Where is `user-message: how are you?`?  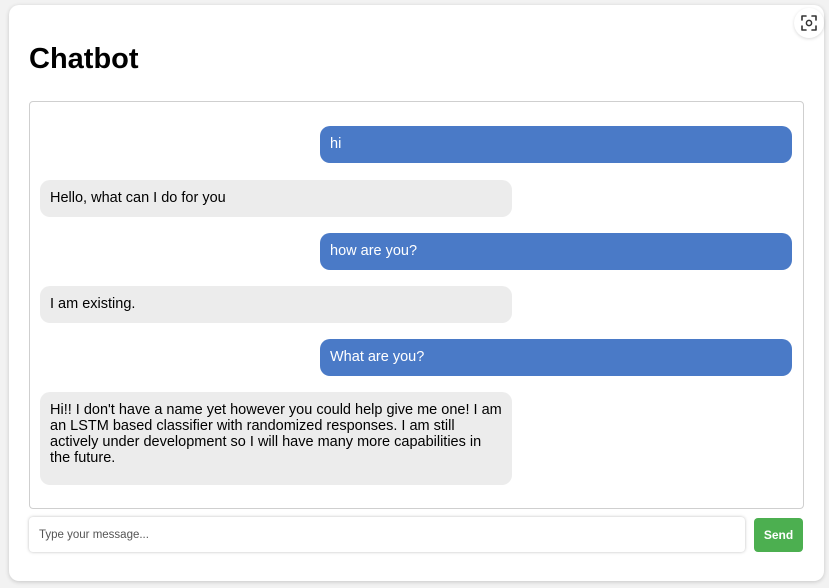 user-message: how are you? is located at coordinates (556, 251).